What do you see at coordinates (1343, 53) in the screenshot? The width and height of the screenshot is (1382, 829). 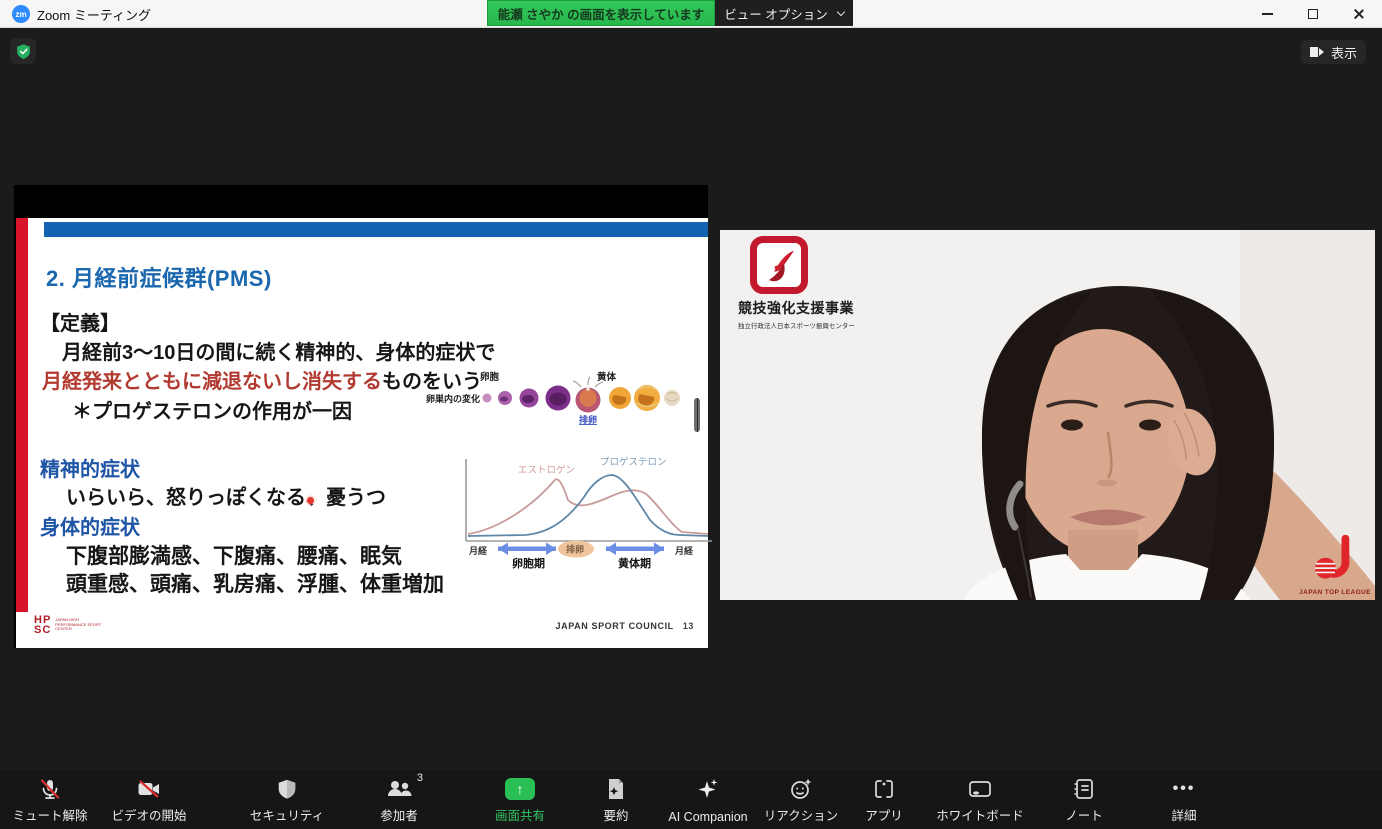 I see `display-view-label: 表示` at bounding box center [1343, 53].